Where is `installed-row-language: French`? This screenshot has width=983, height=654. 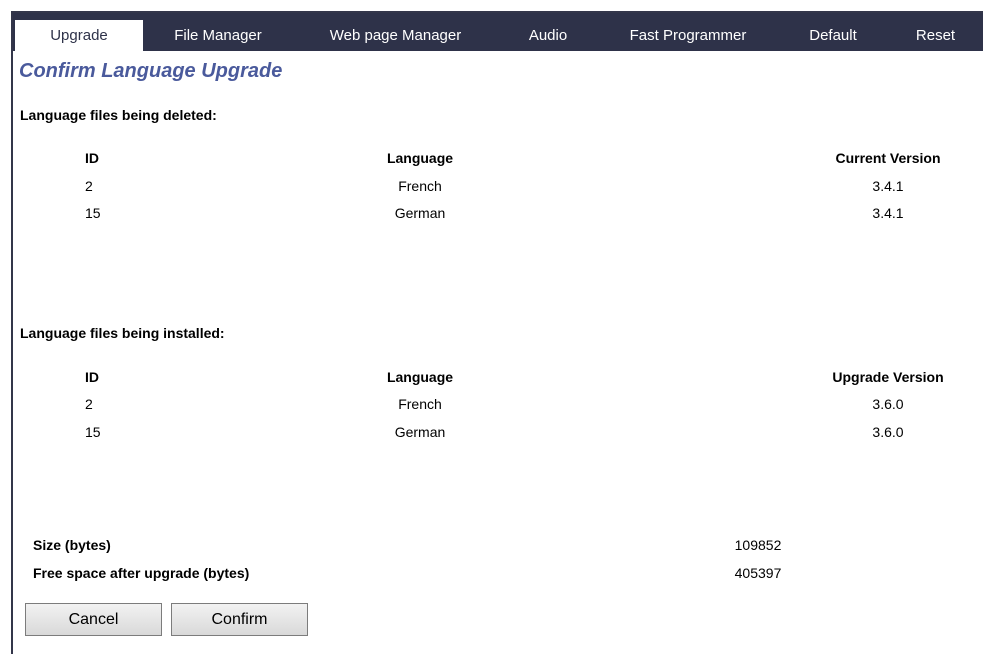 installed-row-language: French is located at coordinates (420, 404).